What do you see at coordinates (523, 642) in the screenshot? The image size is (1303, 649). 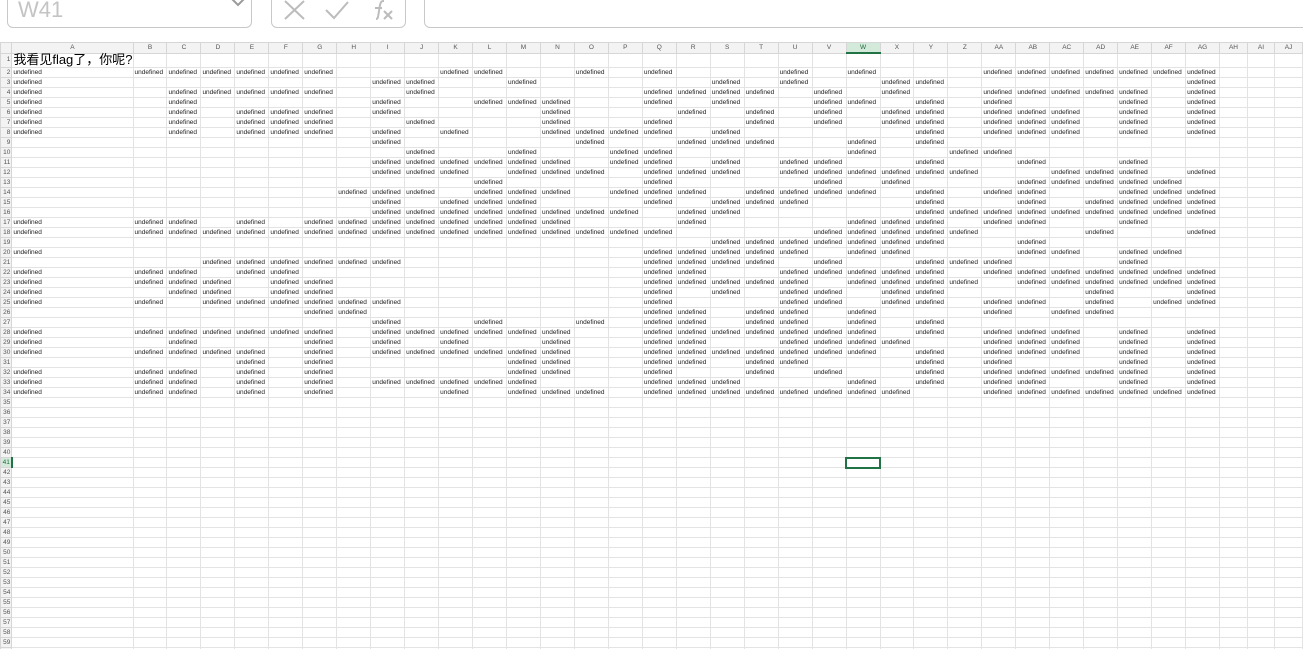 I see `cell-M59` at bounding box center [523, 642].